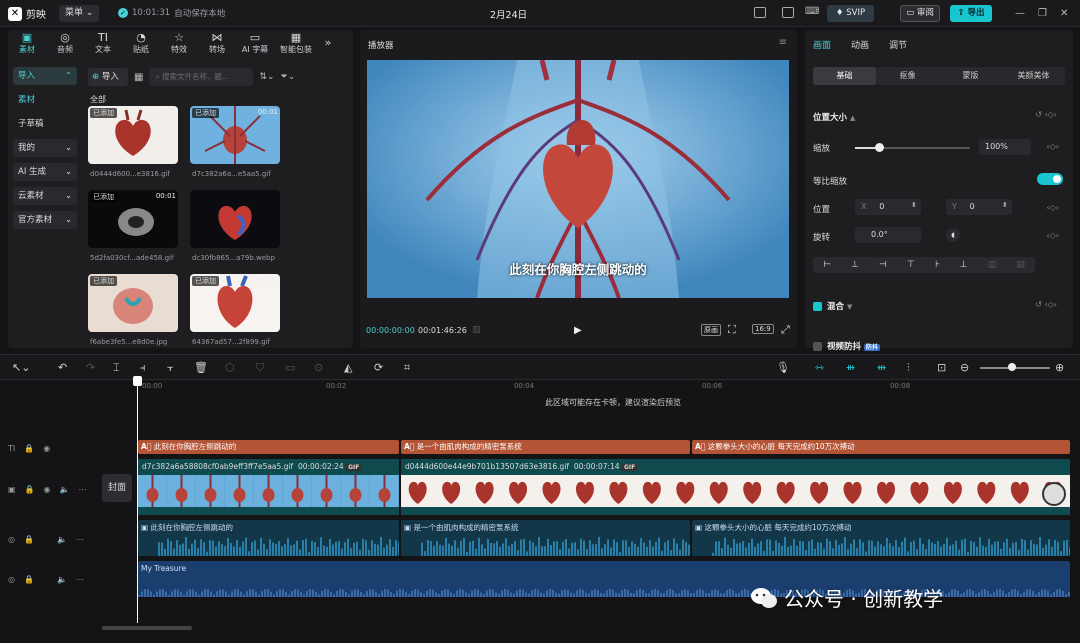 The height and width of the screenshot is (643, 1080). Describe the element at coordinates (255, 43) in the screenshot. I see `tab-ai-captions: ▭ AI 字幕` at that location.